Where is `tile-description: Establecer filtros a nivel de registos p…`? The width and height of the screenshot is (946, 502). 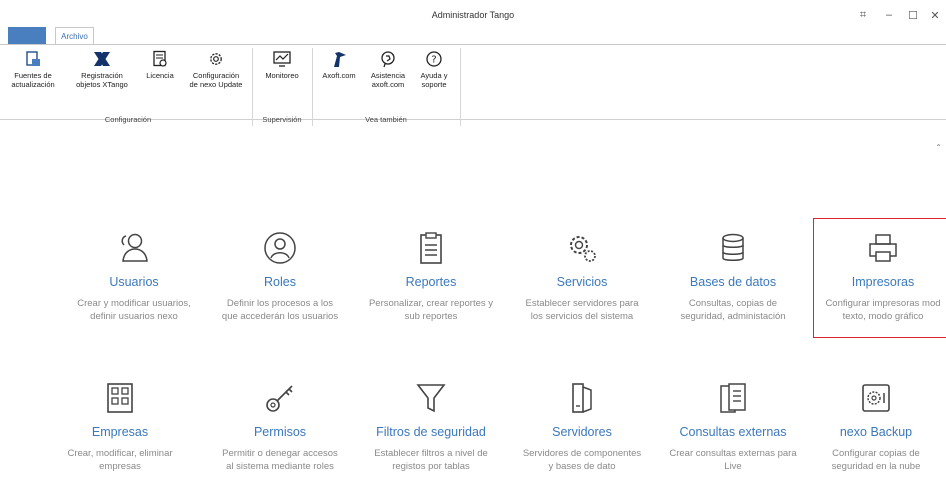 tile-description: Establecer filtros a nivel de registos p… is located at coordinates (431, 460).